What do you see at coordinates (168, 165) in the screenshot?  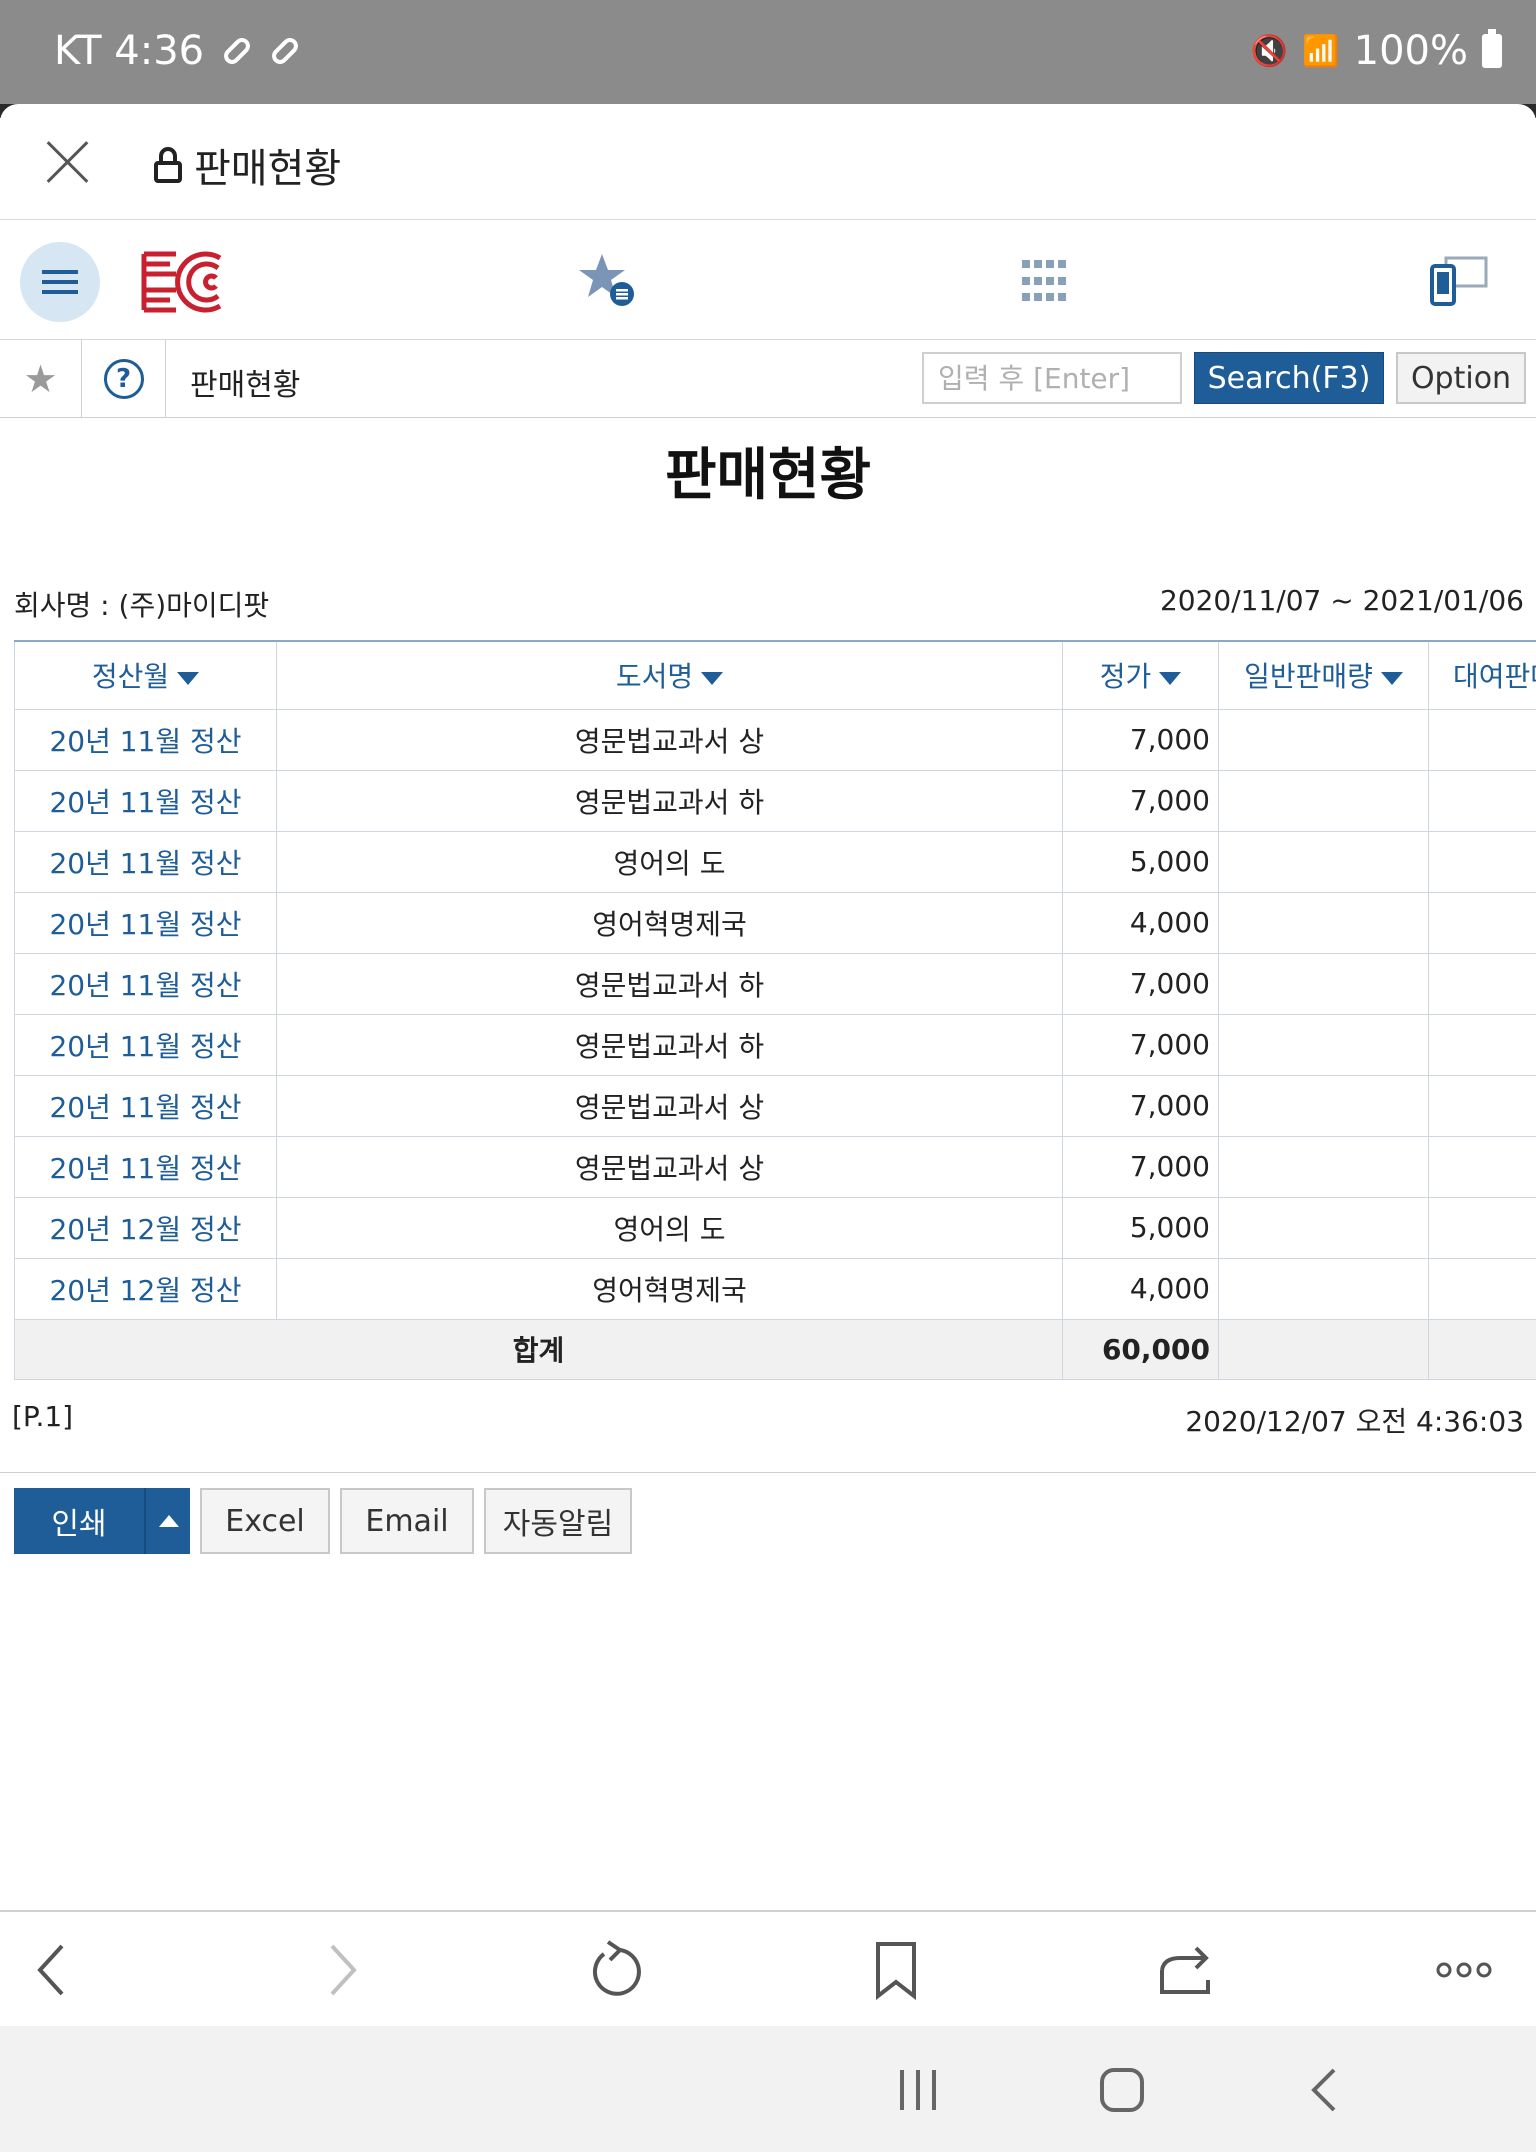 I see `lock-icon` at bounding box center [168, 165].